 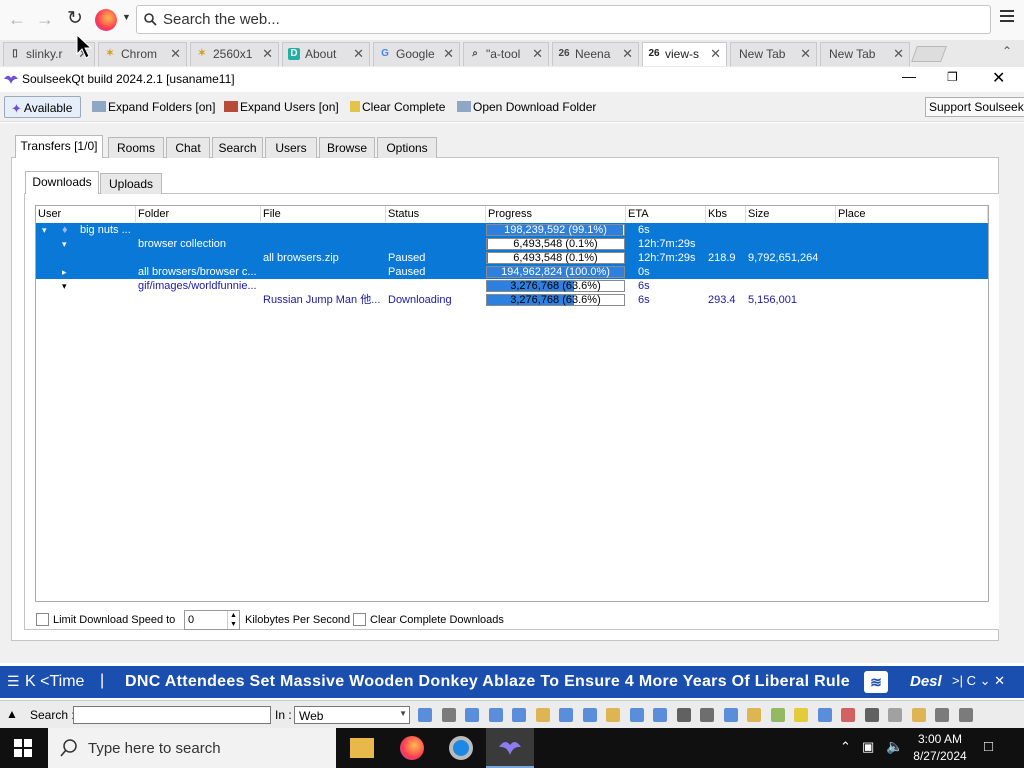 I want to click on ticker-menu-icon: ☰, so click(x=13, y=681).